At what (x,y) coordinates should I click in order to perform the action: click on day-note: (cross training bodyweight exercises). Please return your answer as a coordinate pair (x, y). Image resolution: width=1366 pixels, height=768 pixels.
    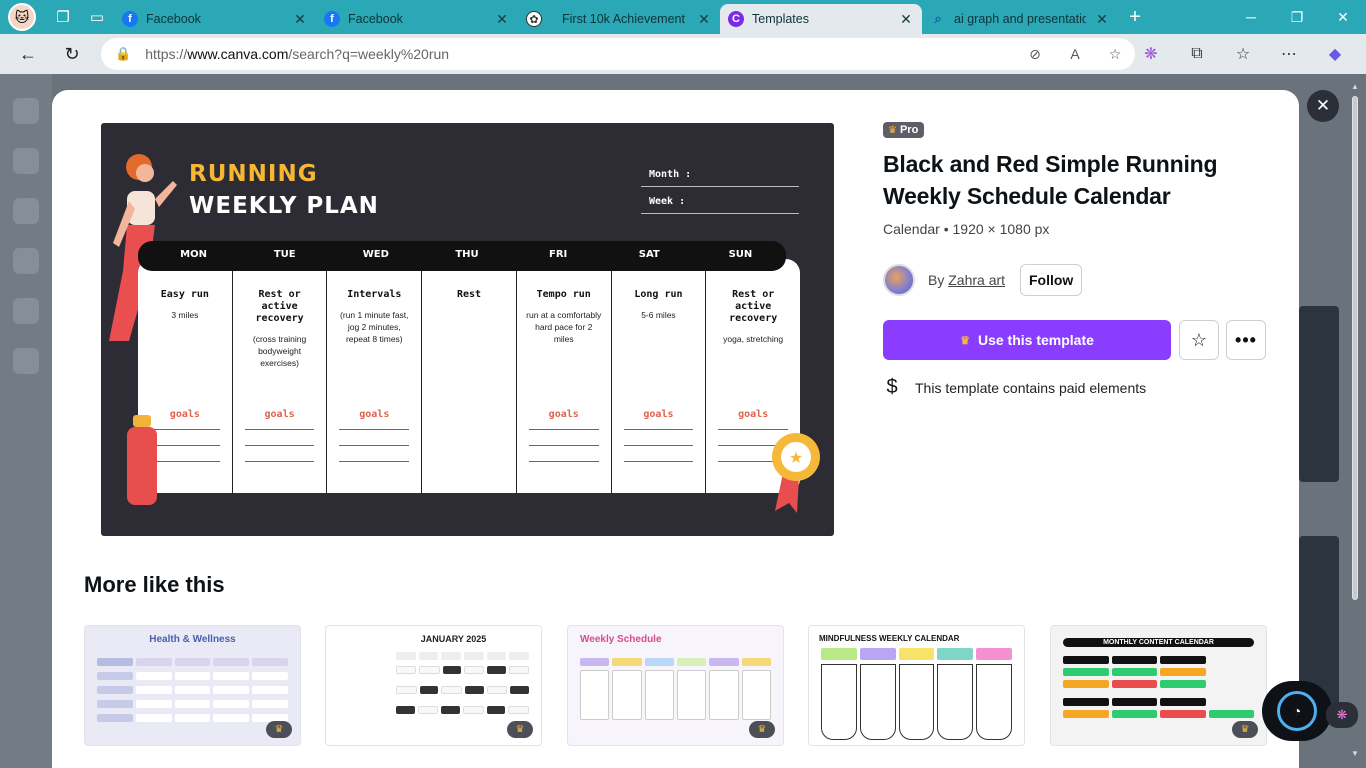
    Looking at the image, I should click on (279, 351).